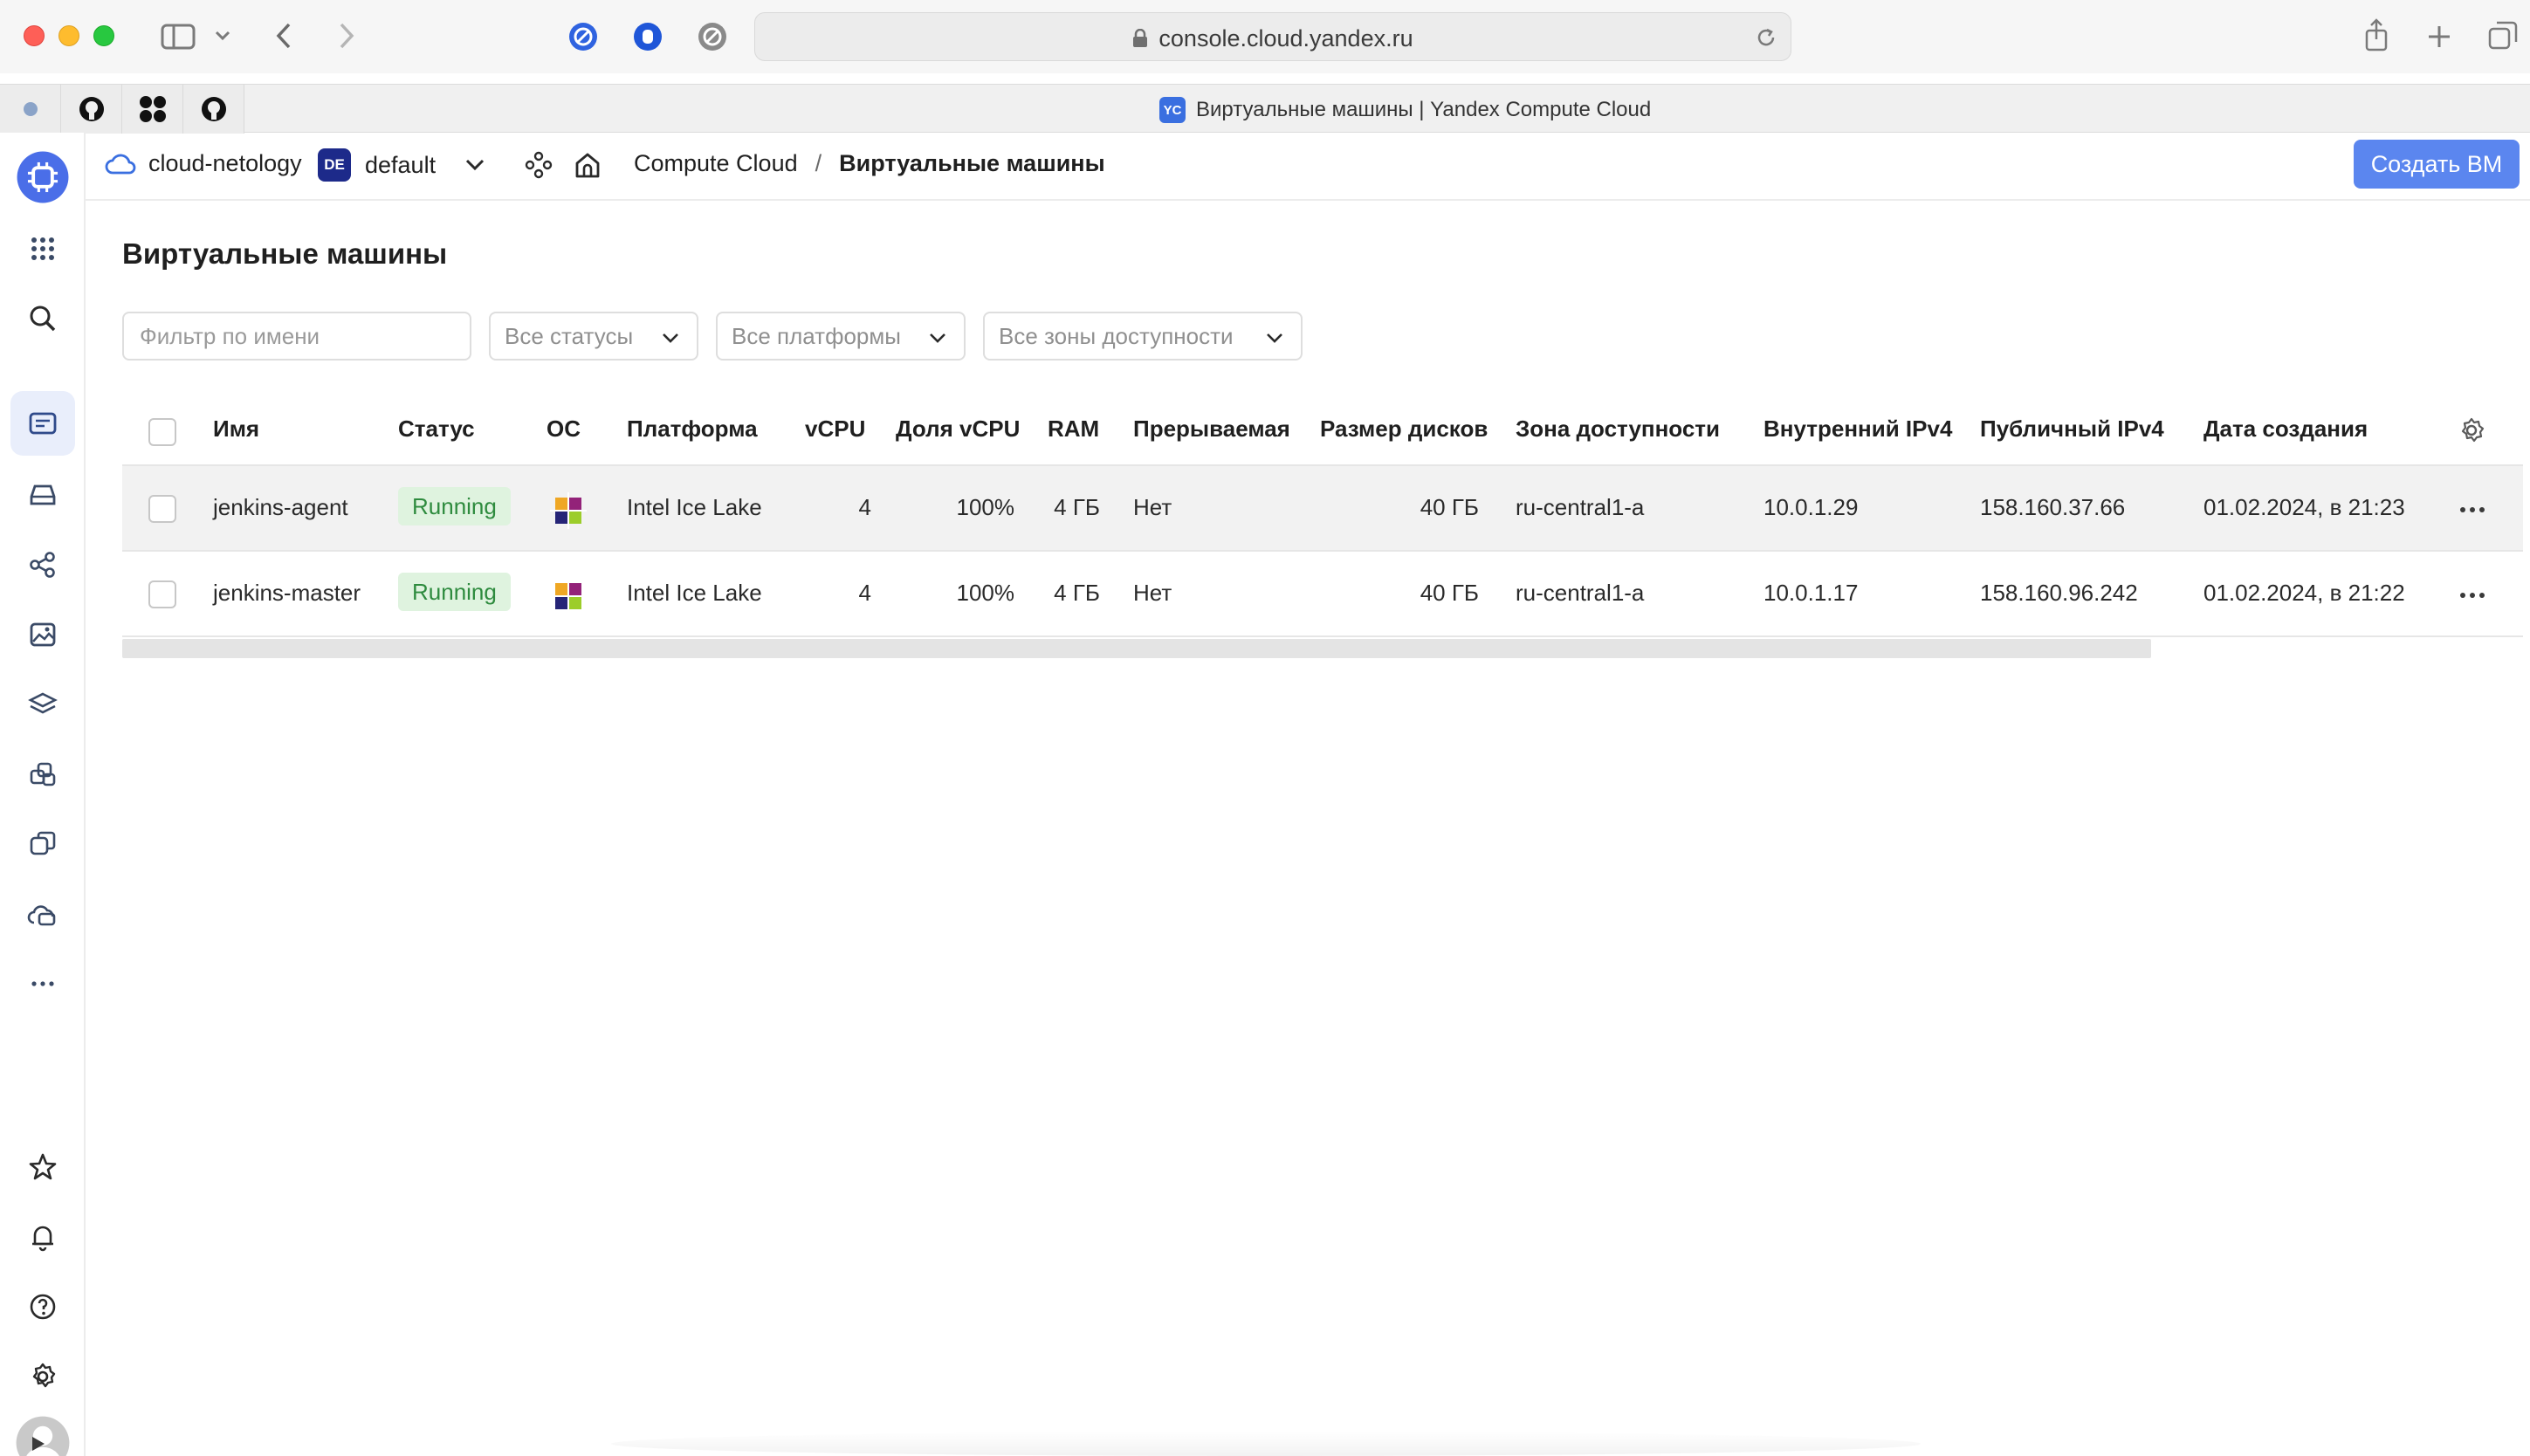  What do you see at coordinates (35, 35) in the screenshot?
I see `close-window-button` at bounding box center [35, 35].